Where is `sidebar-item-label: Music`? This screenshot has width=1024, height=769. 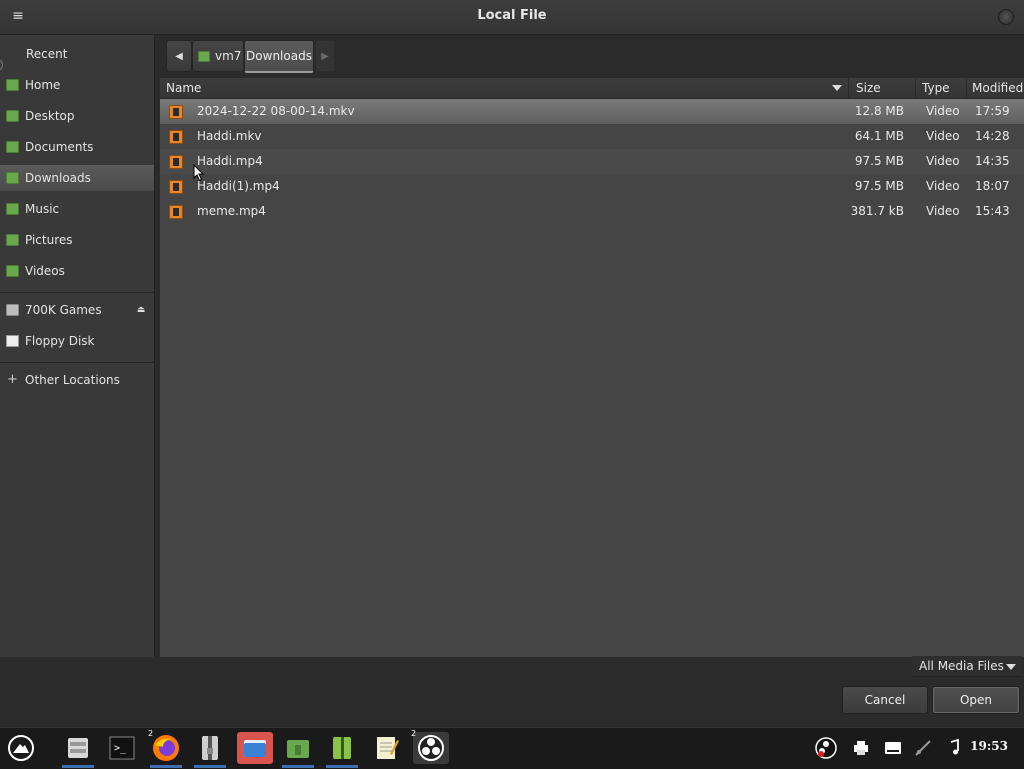 sidebar-item-label: Music is located at coordinates (42, 209).